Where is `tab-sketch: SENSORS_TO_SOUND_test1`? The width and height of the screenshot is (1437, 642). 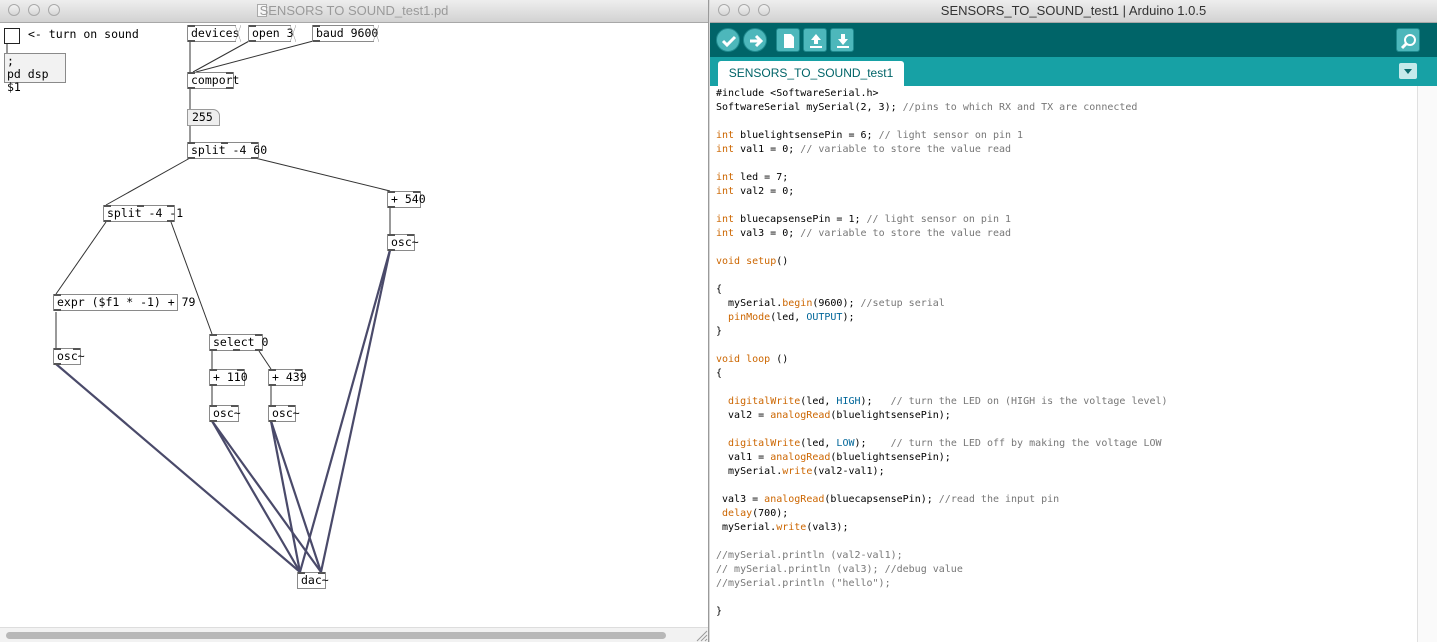 tab-sketch: SENSORS_TO_SOUND_test1 is located at coordinates (811, 73).